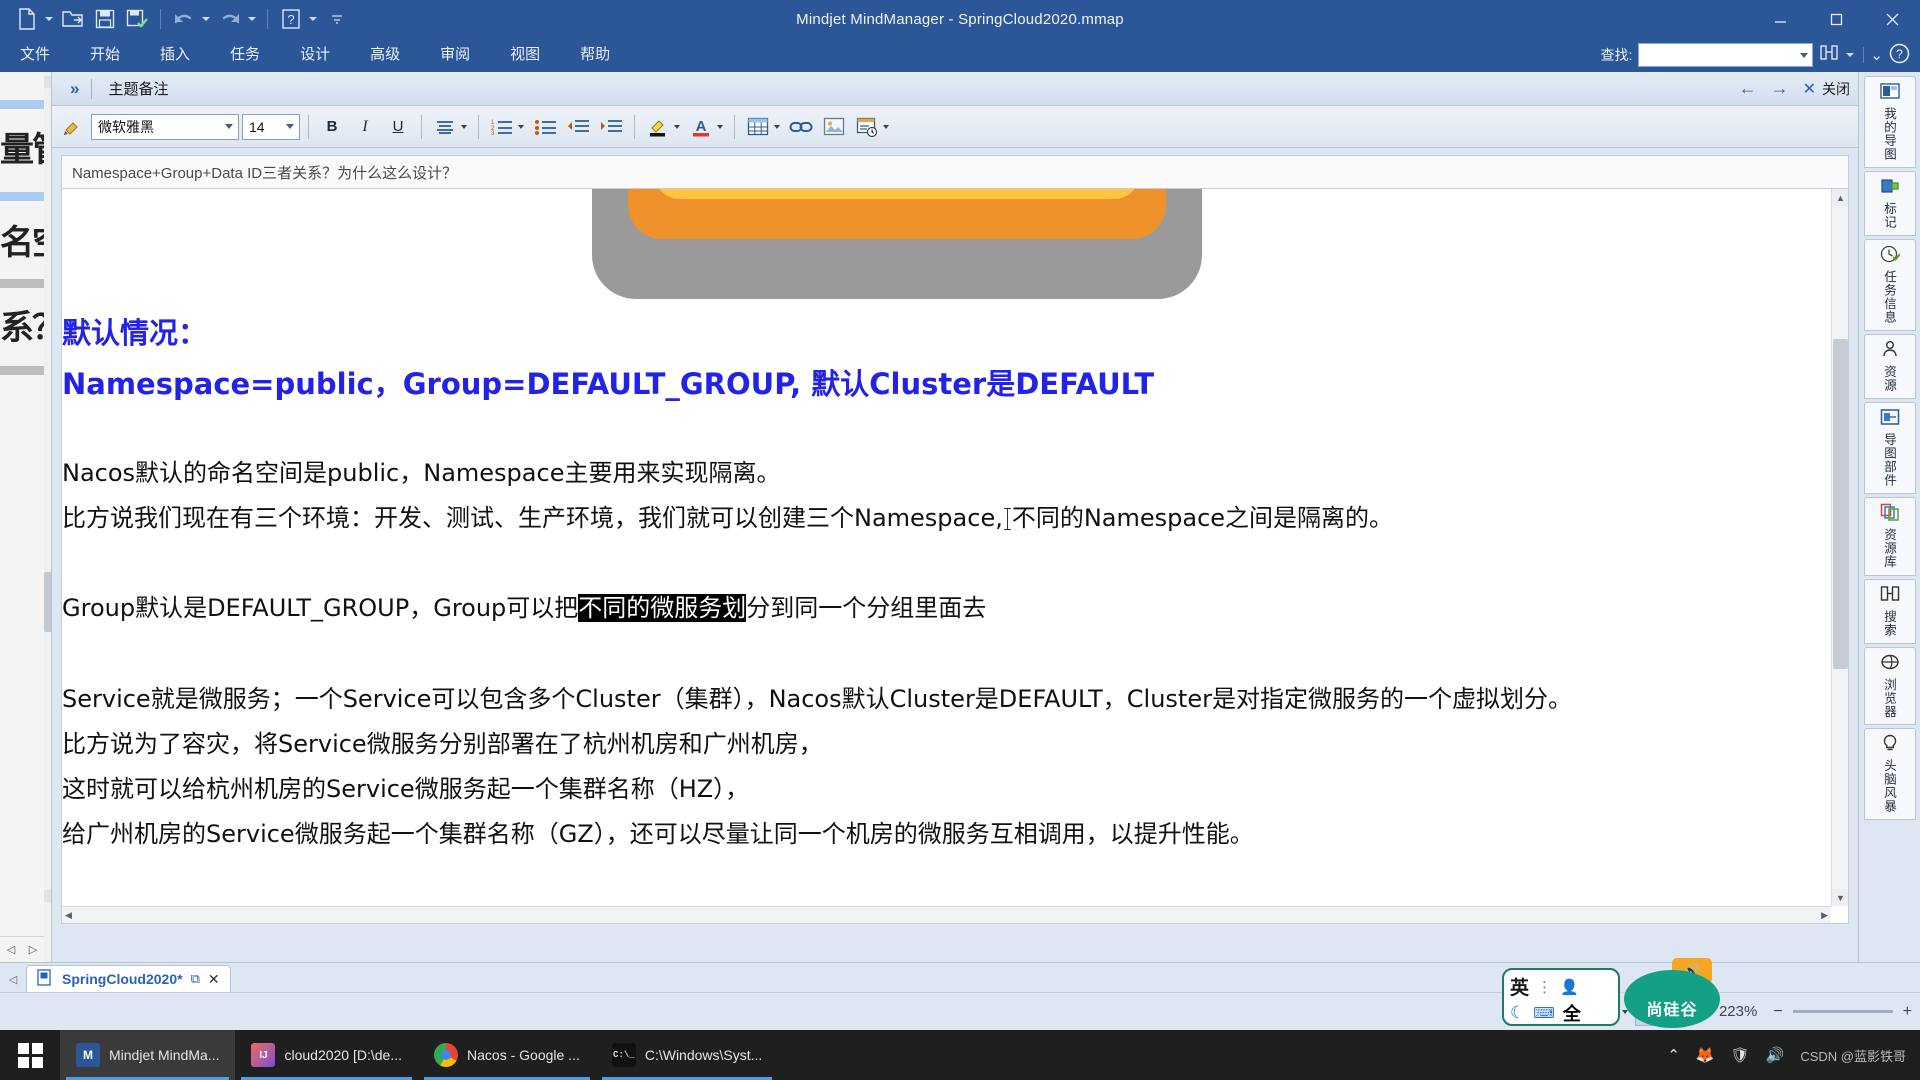 The height and width of the screenshot is (1080, 1920). Describe the element at coordinates (47, 82) in the screenshot. I see `map-scroll-up-icon` at that location.